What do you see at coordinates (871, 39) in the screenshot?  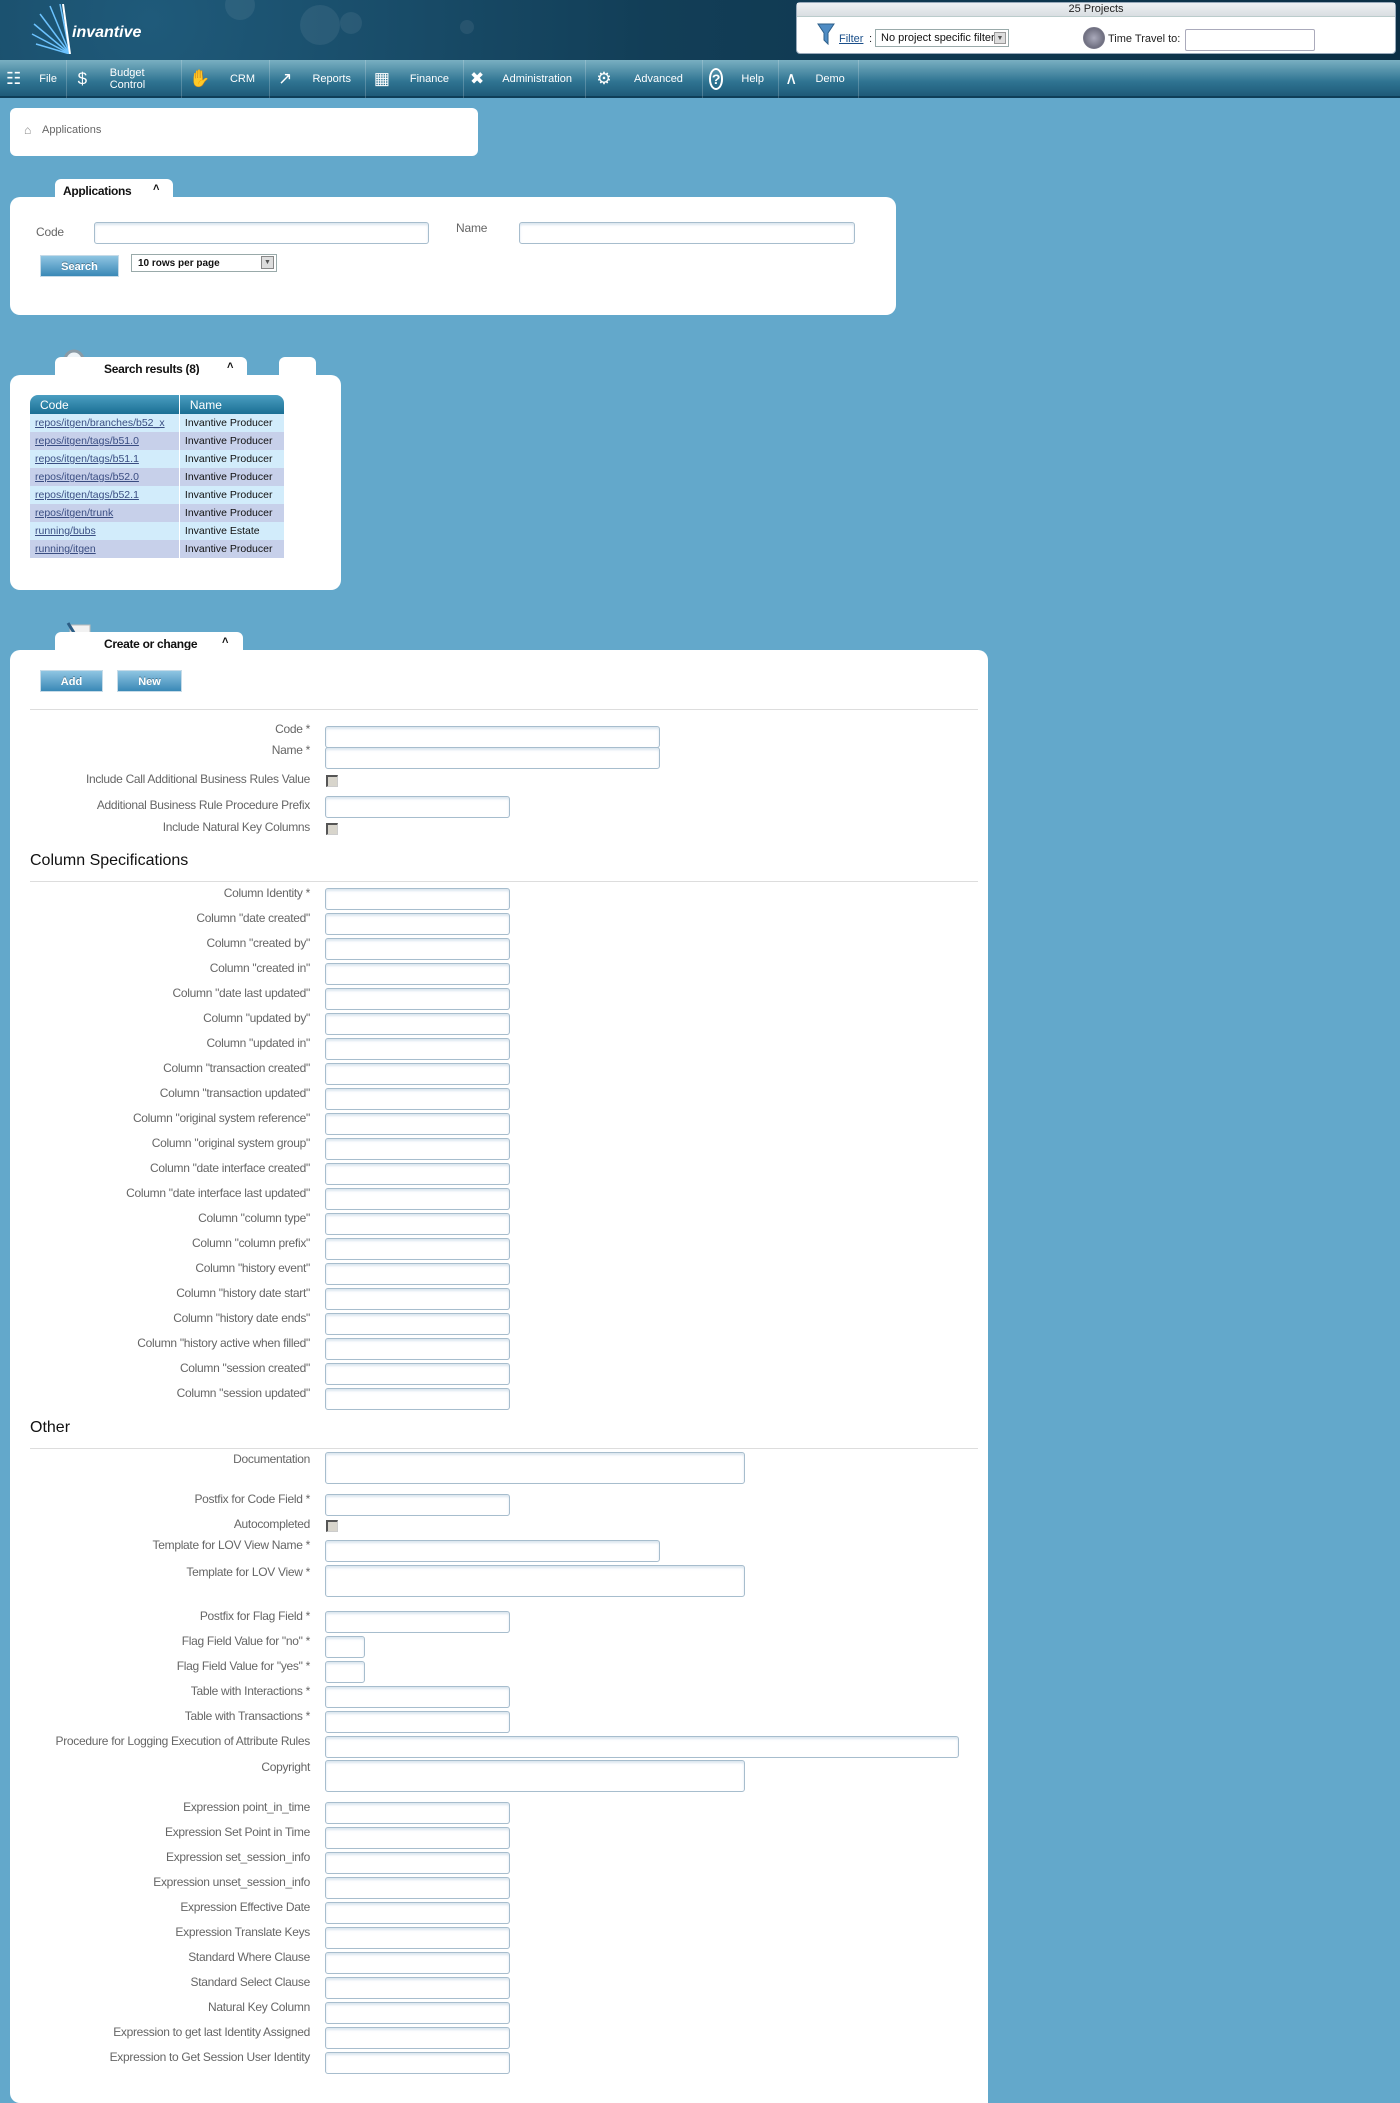 I see `filter-colon: :` at bounding box center [871, 39].